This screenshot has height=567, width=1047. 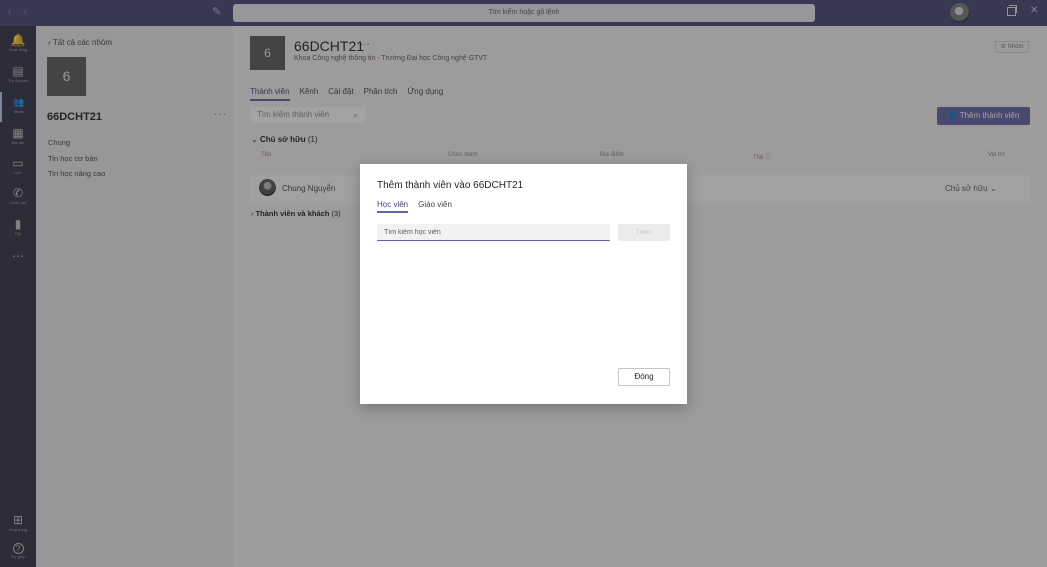 What do you see at coordinates (435, 206) in the screenshot?
I see `tab-teachers: Giáo viên` at bounding box center [435, 206].